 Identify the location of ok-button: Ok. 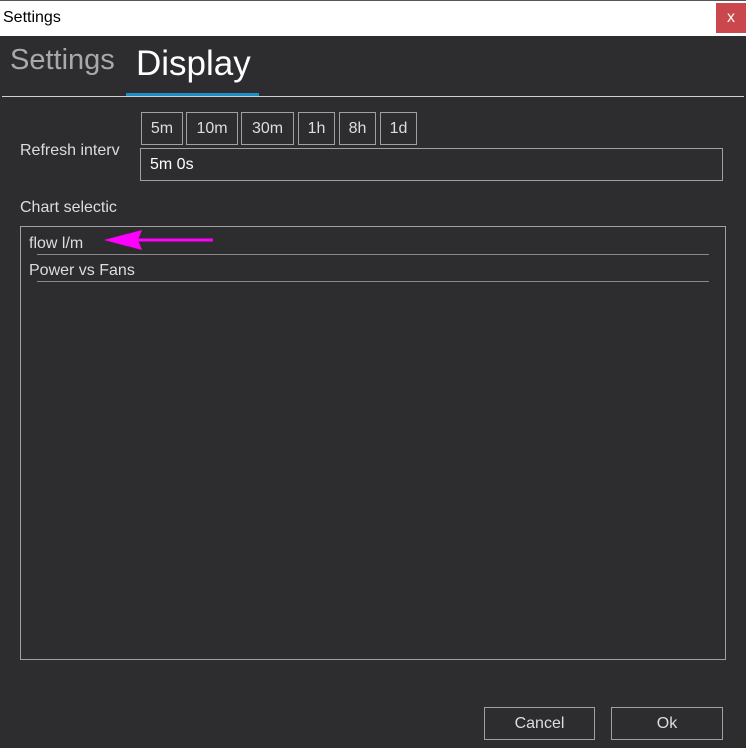
(667, 723).